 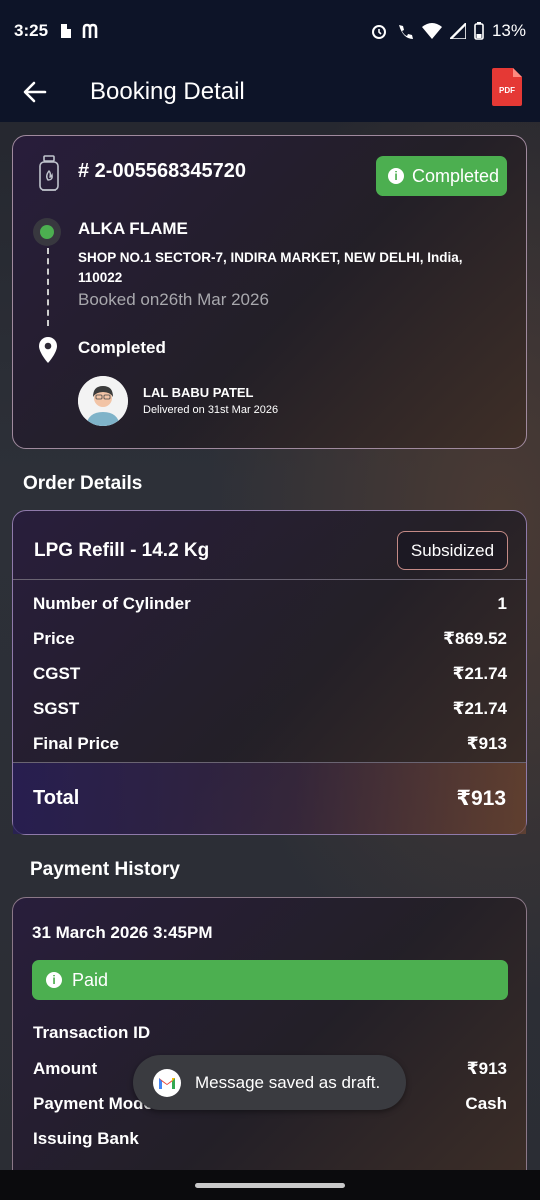 I want to click on status-badge: i Completed, so click(x=441, y=176).